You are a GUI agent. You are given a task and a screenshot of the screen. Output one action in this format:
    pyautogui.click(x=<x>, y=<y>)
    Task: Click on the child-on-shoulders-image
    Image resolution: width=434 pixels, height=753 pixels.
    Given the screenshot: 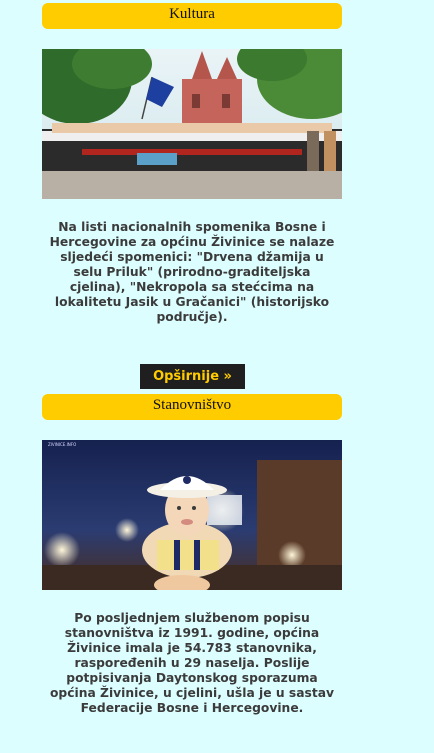 What is the action you would take?
    pyautogui.click(x=192, y=515)
    